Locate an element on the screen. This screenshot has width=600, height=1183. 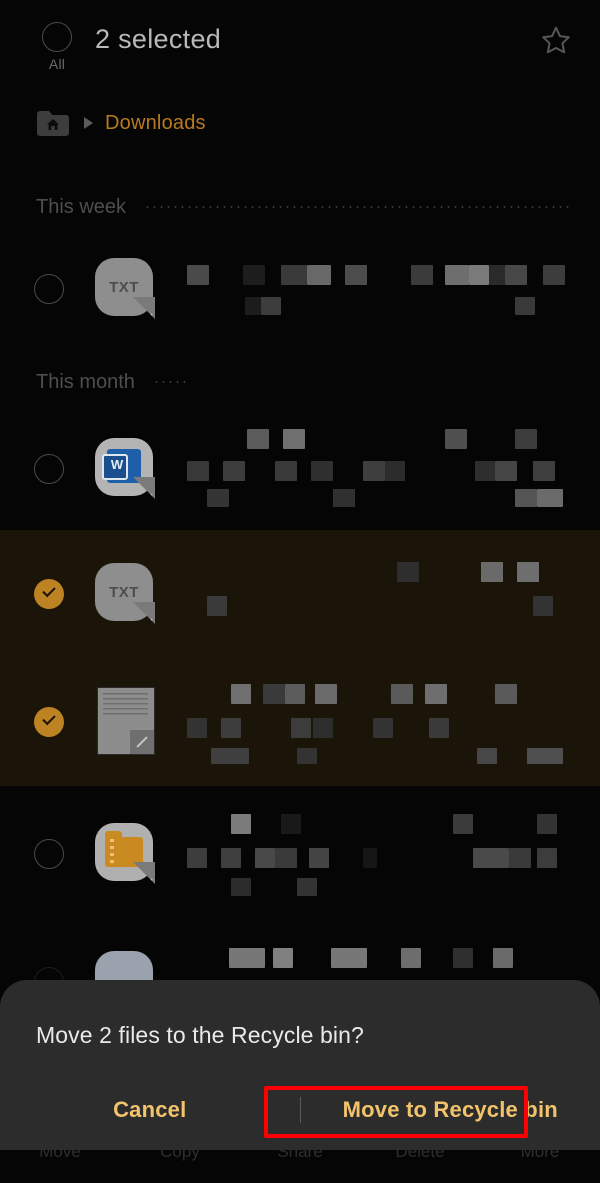
thumbnail-text-lines is located at coordinates (125, 704).